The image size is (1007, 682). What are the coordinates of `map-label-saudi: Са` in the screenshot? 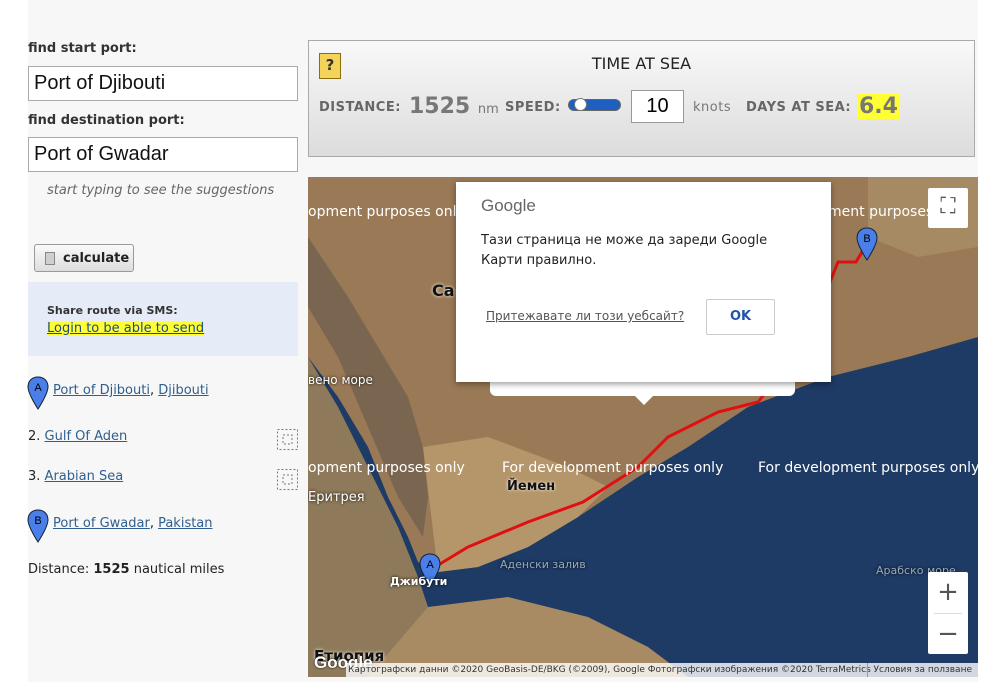 It's located at (443, 290).